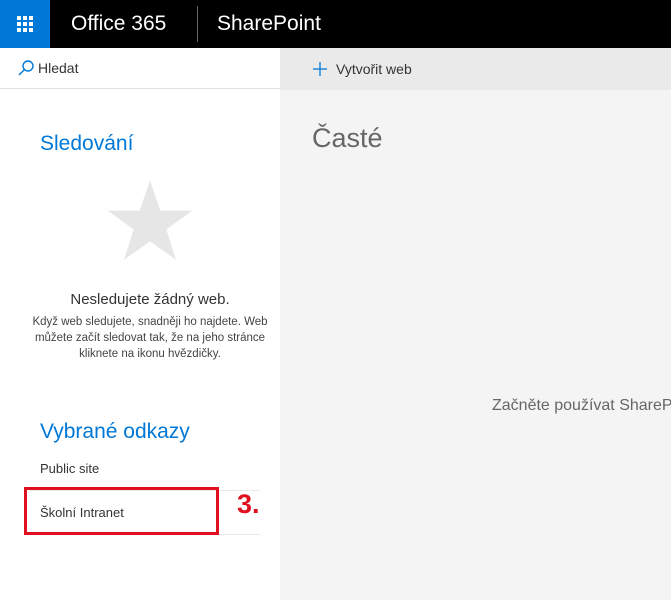 Image resolution: width=671 pixels, height=600 pixels. What do you see at coordinates (150, 299) in the screenshot?
I see `following-empty-heading: Nesledujete žádný web.` at bounding box center [150, 299].